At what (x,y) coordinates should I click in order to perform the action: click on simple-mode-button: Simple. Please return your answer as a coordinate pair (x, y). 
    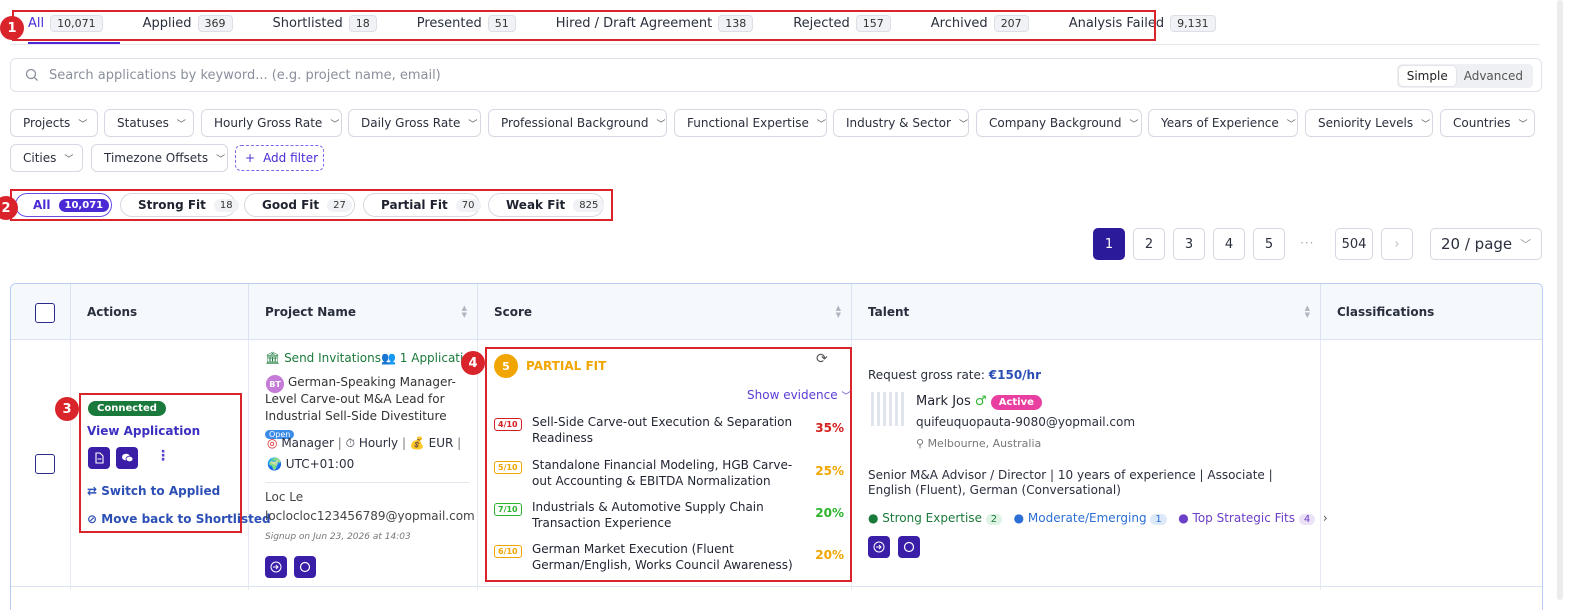
    Looking at the image, I should click on (1427, 76).